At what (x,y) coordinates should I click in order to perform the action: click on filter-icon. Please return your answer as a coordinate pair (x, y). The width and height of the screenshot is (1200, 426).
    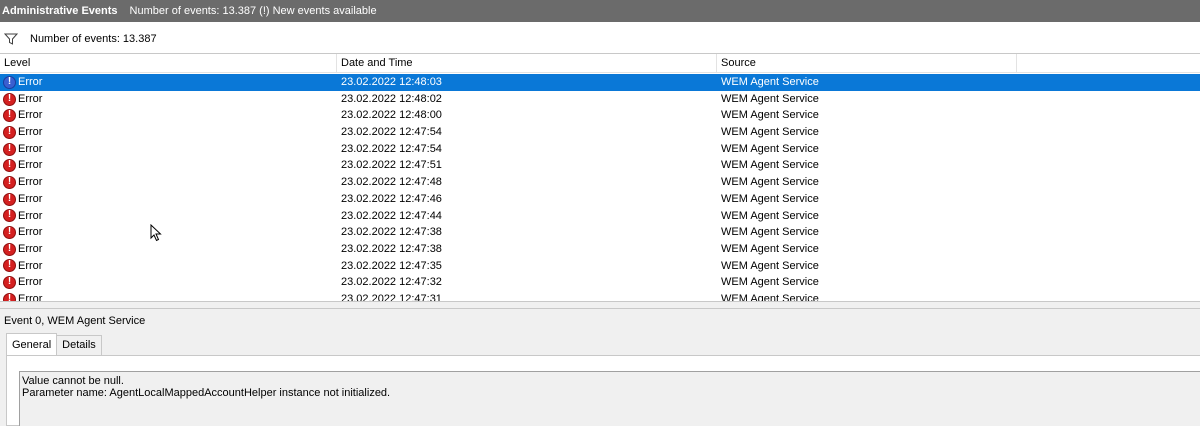
    Looking at the image, I should click on (11, 39).